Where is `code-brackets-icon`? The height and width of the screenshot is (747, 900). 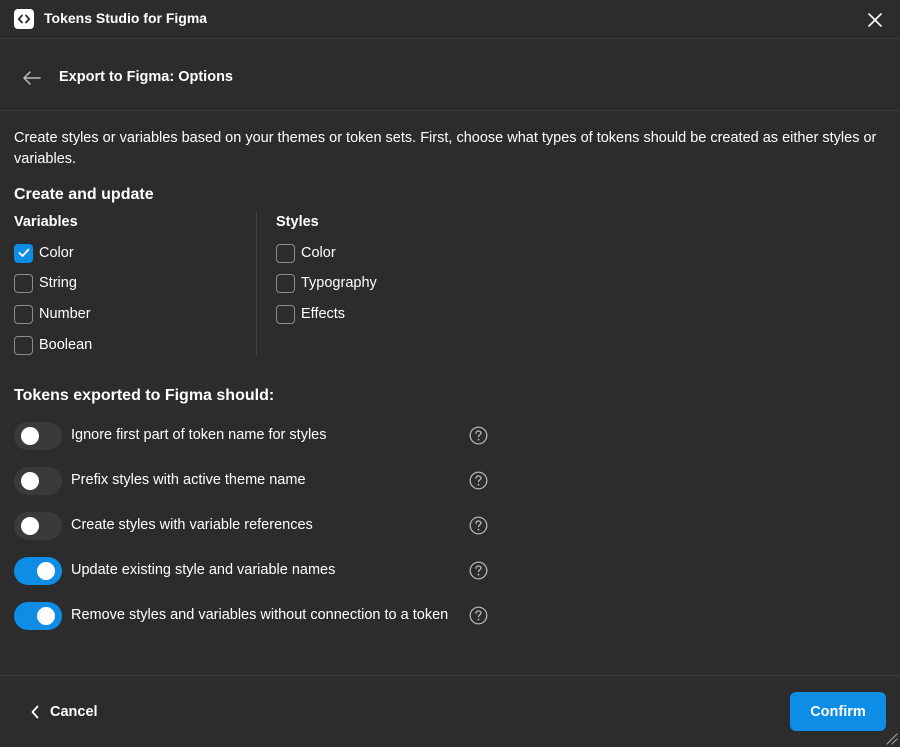 code-brackets-icon is located at coordinates (24, 19).